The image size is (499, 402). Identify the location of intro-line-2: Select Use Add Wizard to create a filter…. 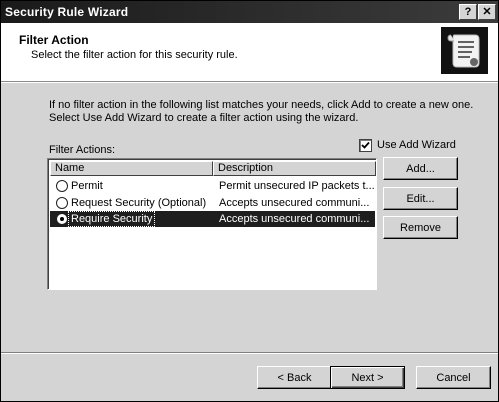
(204, 118).